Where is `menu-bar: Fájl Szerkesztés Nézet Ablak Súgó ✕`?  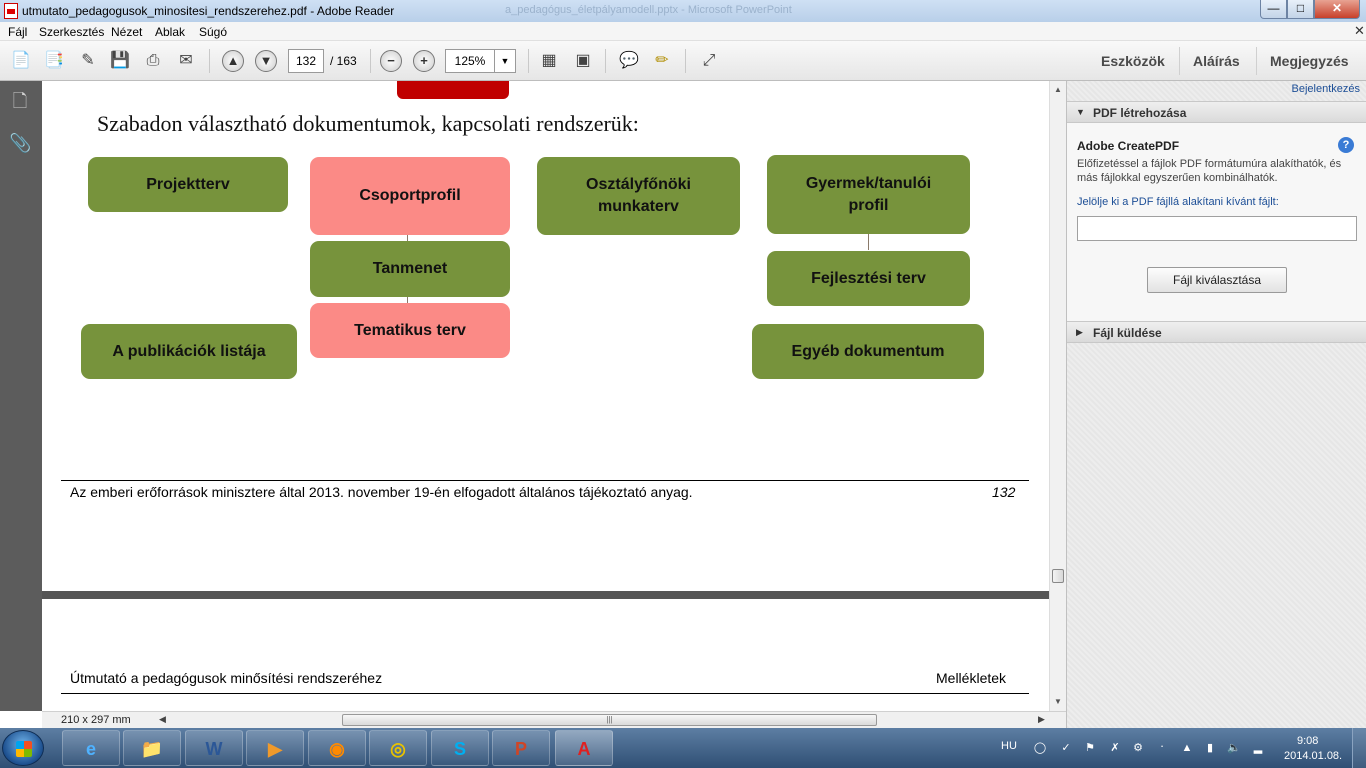
menu-bar: Fájl Szerkesztés Nézet Ablak Súgó ✕ is located at coordinates (683, 31).